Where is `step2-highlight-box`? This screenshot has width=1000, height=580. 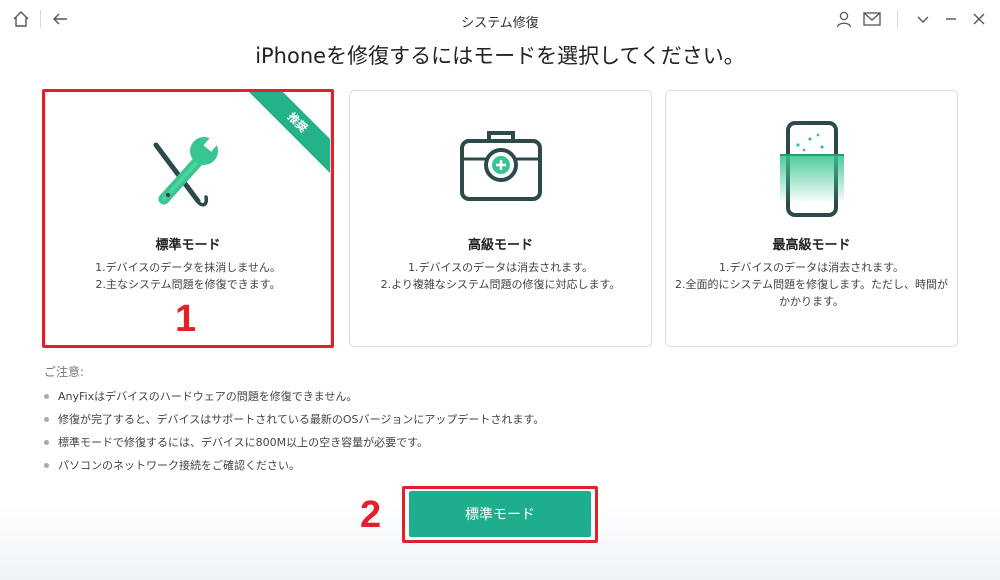 step2-highlight-box is located at coordinates (500, 514).